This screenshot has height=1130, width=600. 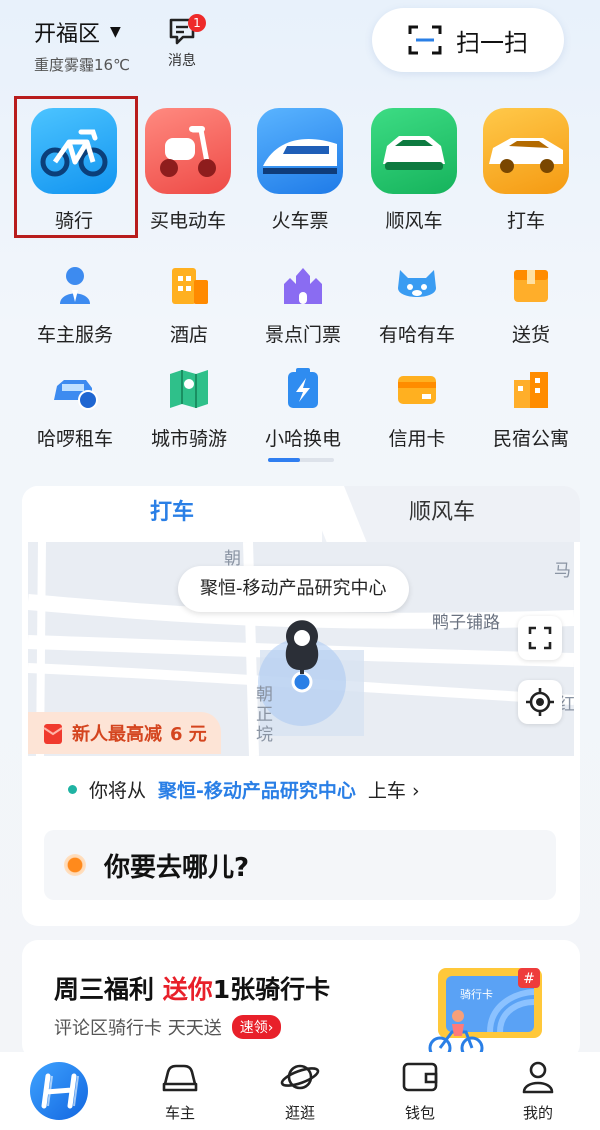 I want to click on street-label: 垸, so click(x=264, y=735).